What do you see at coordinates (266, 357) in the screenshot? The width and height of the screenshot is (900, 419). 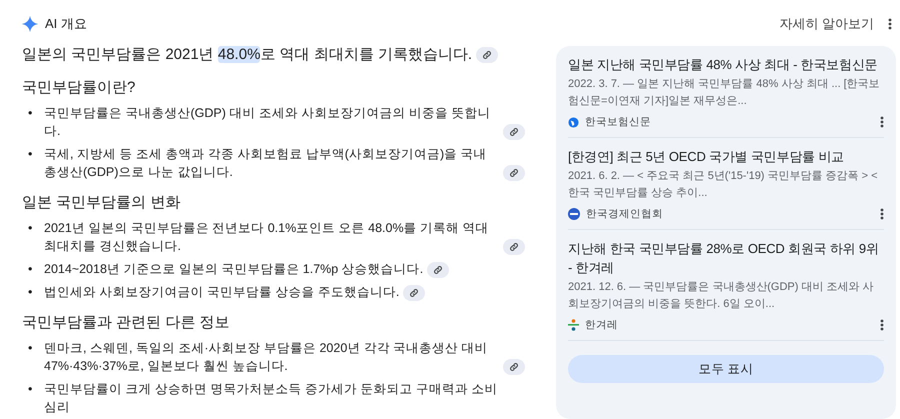 I see `bullet-text: 덴마크, 스웨덴, 독일의 조세·사회보장 부담률은 2020년 각각 국내총생산 대비 47%·43%·37%로, 일본보다 훨씬 높습니다.` at bounding box center [266, 357].